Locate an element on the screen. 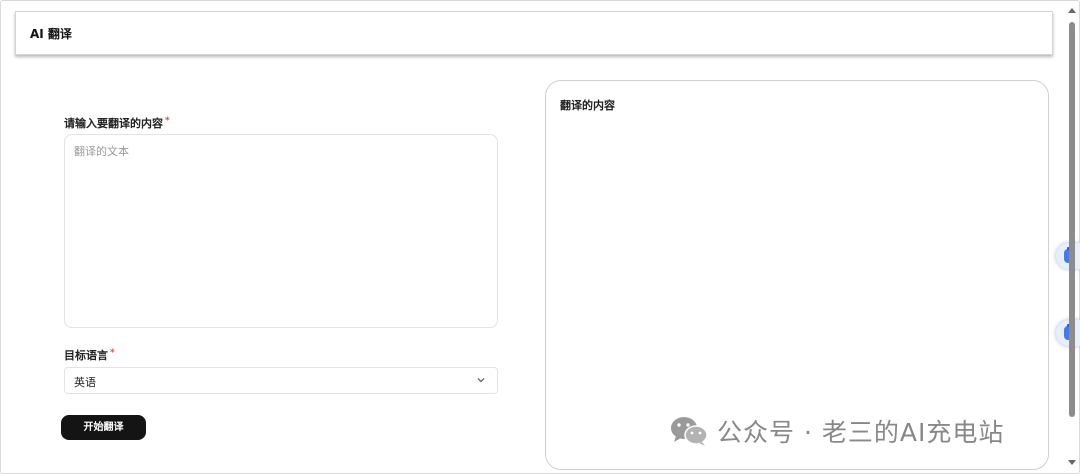 Image resolution: width=1080 pixels, height=474 pixels. target-language-select: 英语 is located at coordinates (281, 380).